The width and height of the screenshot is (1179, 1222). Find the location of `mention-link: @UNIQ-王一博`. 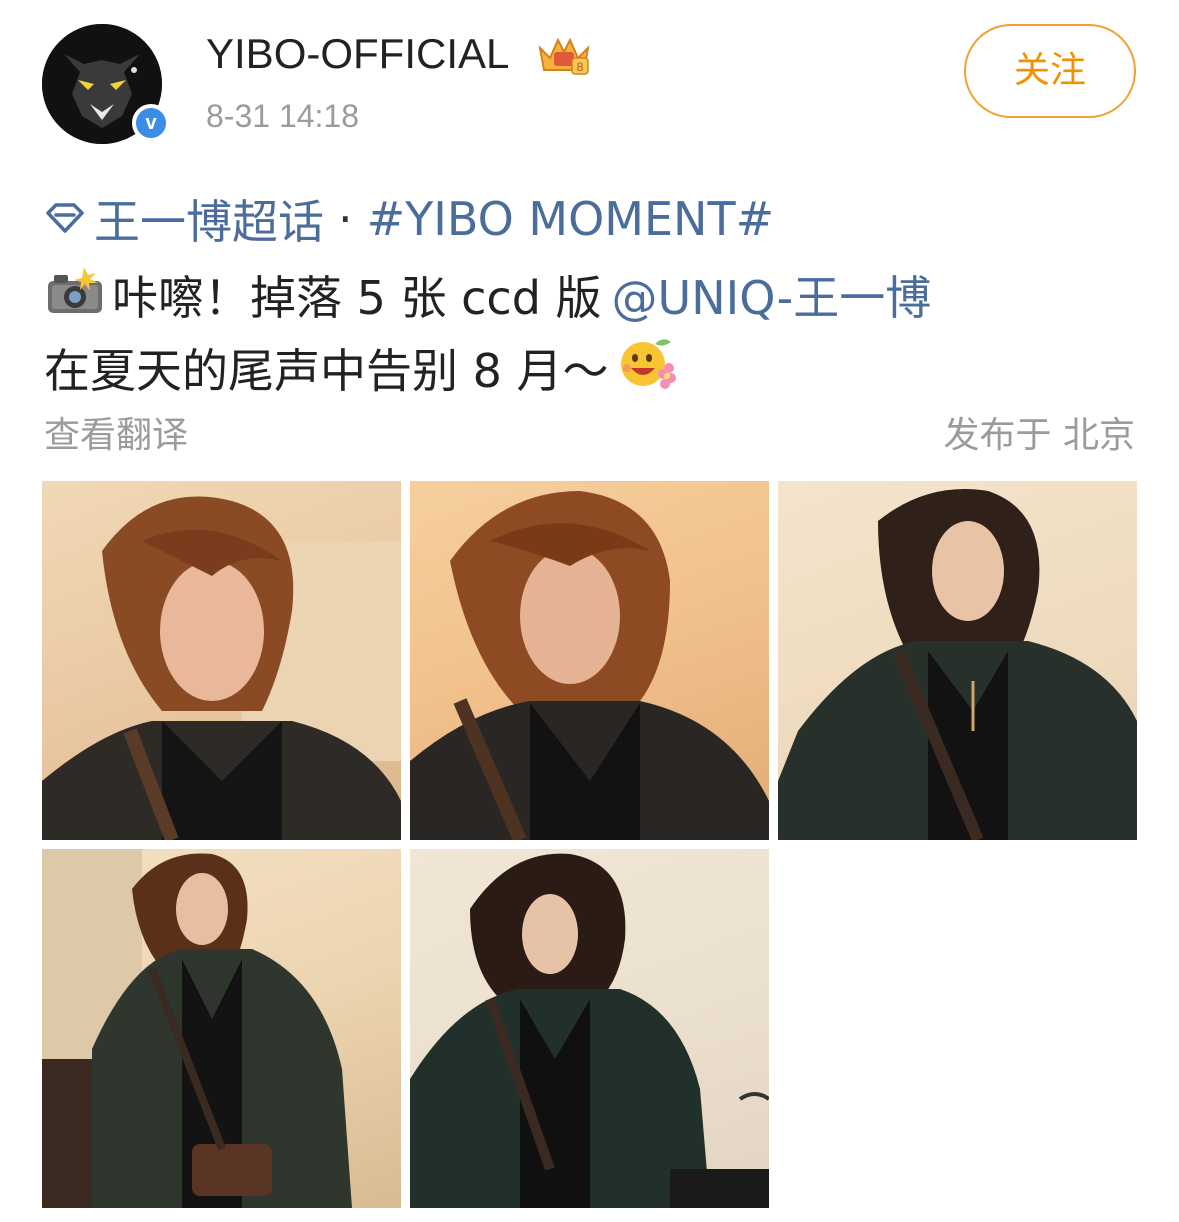

mention-link: @UNIQ-王一博 is located at coordinates (772, 295).